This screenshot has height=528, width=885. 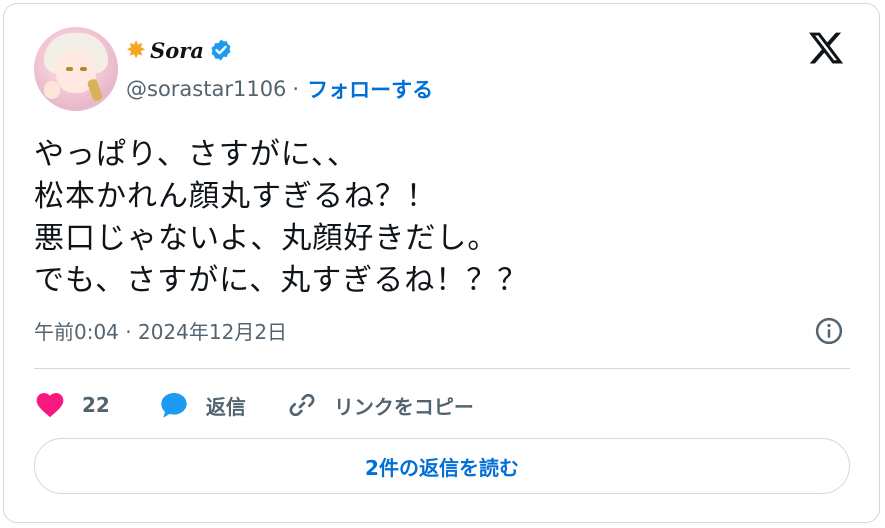 I want to click on verified-badge-icon, so click(x=221, y=50).